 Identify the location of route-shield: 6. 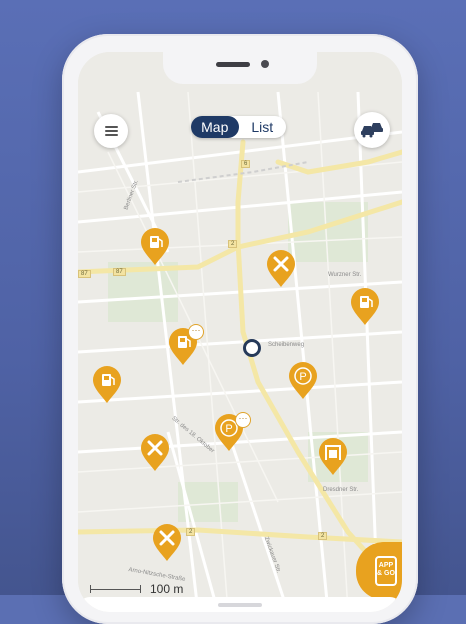
(246, 164).